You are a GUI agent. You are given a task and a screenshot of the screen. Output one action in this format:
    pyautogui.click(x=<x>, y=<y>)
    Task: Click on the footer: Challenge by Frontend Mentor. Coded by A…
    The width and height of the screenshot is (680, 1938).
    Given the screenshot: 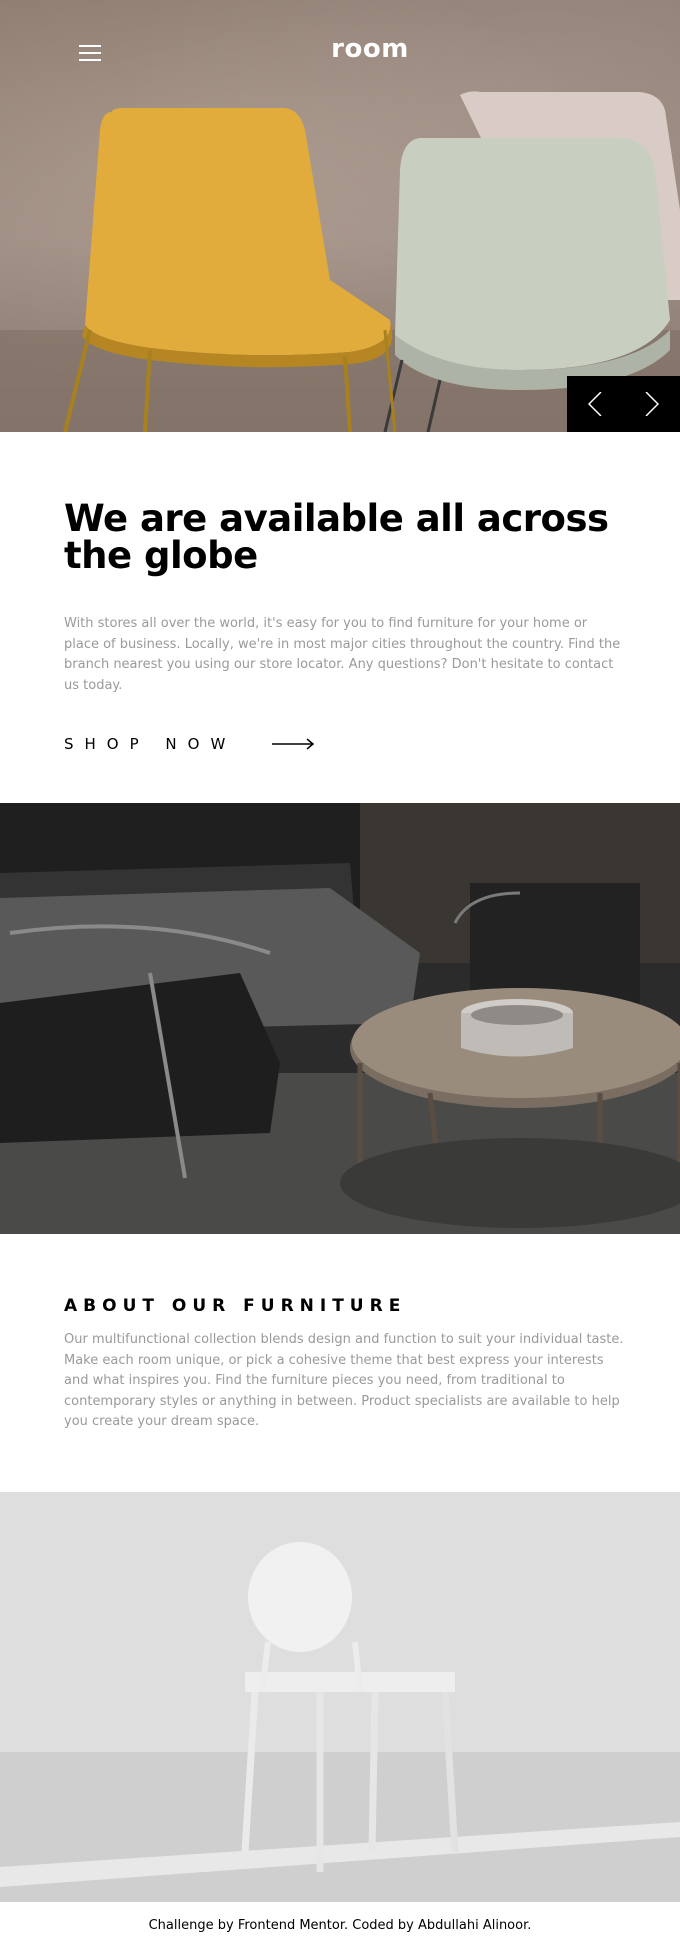 What is the action you would take?
    pyautogui.click(x=340, y=1925)
    